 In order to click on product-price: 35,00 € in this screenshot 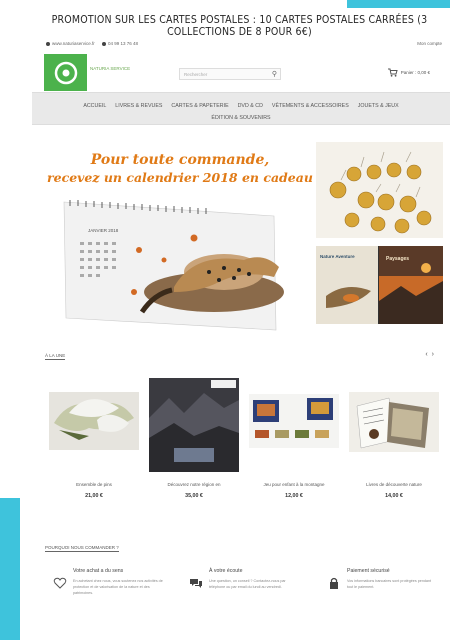, I will do `click(194, 496)`.